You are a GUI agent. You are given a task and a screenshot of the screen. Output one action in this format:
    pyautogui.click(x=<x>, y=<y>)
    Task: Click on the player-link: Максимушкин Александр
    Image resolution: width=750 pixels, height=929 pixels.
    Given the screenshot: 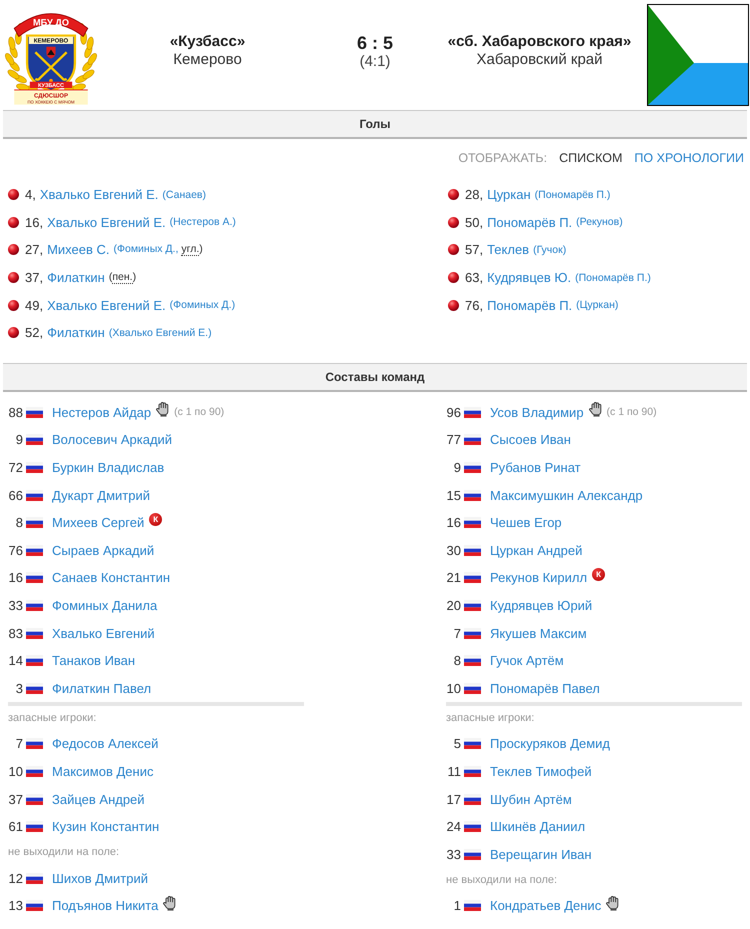 What is the action you would take?
    pyautogui.click(x=566, y=495)
    